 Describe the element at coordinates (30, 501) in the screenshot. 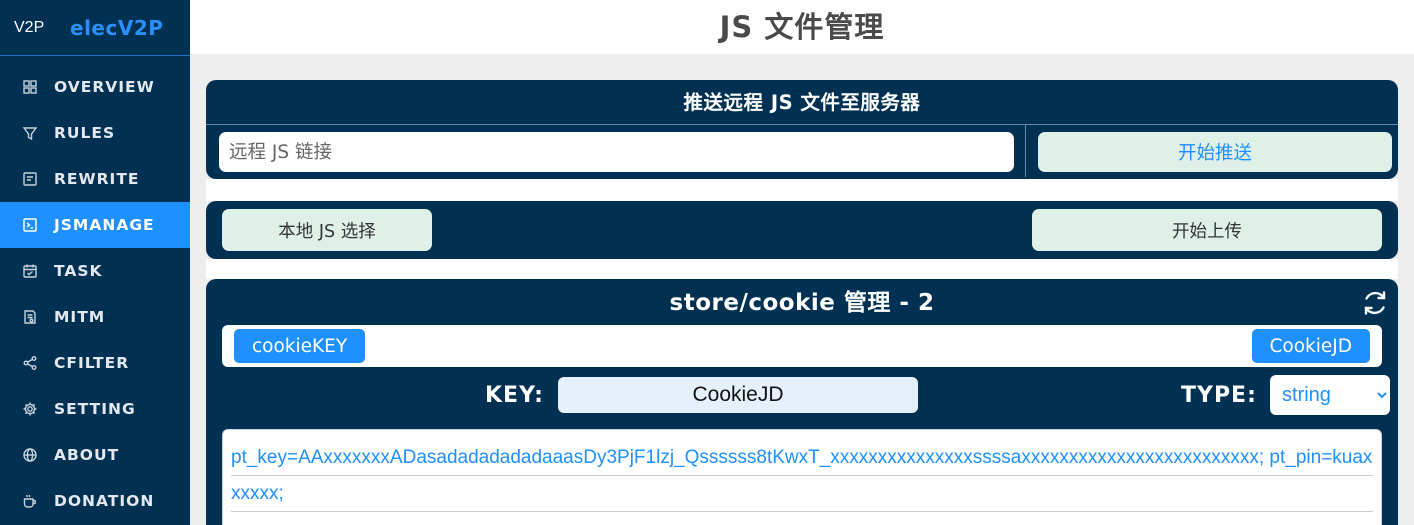

I see `coffee-icon` at that location.